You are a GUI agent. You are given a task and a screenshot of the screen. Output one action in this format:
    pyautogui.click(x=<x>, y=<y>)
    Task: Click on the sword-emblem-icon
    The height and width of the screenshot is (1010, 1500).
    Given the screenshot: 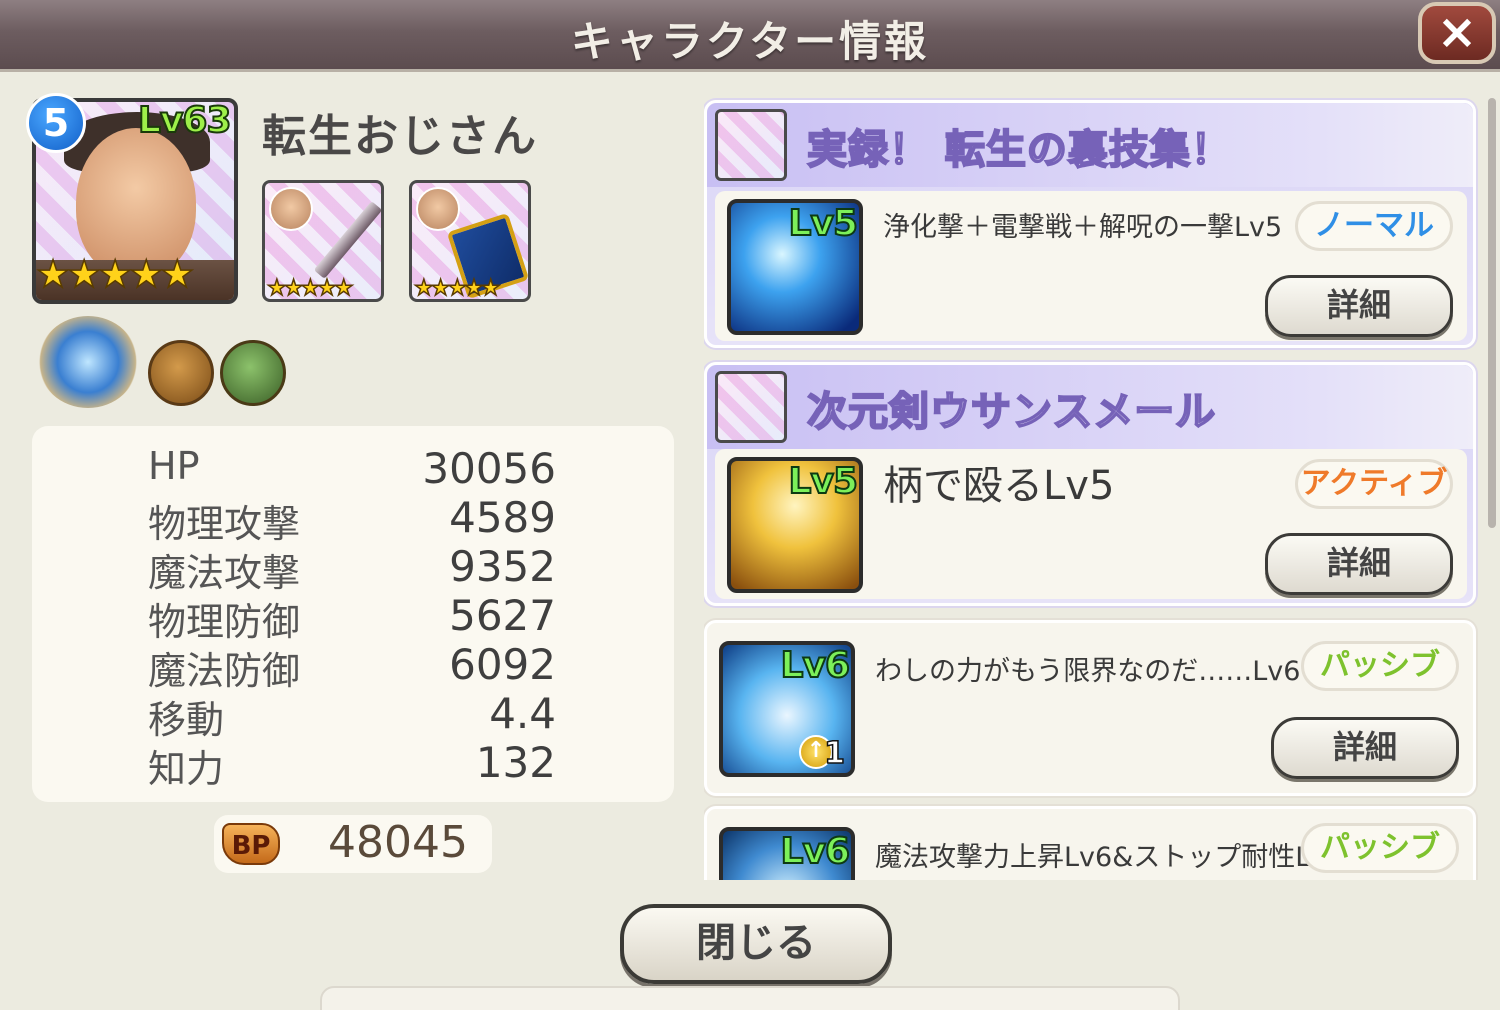 What is the action you would take?
    pyautogui.click(x=88, y=362)
    